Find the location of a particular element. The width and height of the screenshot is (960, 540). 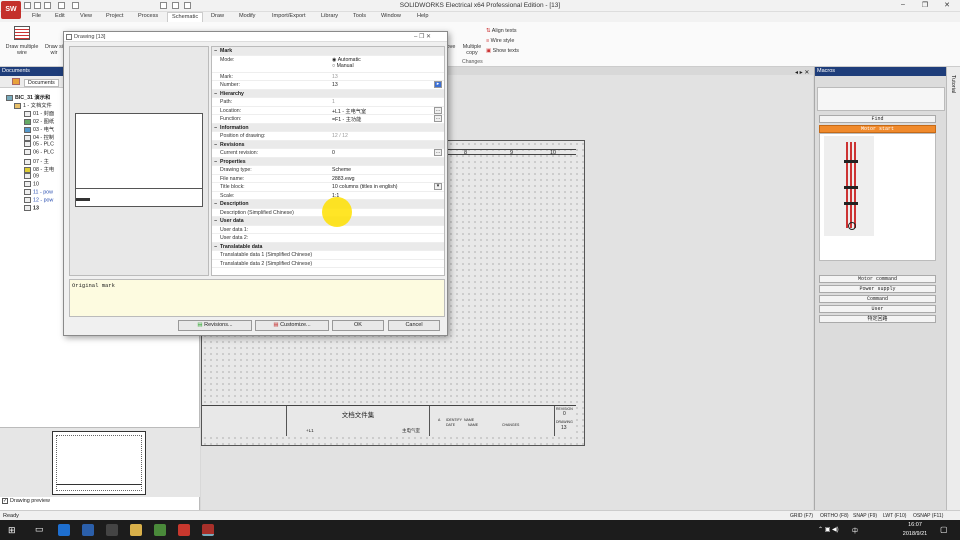

tree-item-selected: 13 is located at coordinates (31, 208).